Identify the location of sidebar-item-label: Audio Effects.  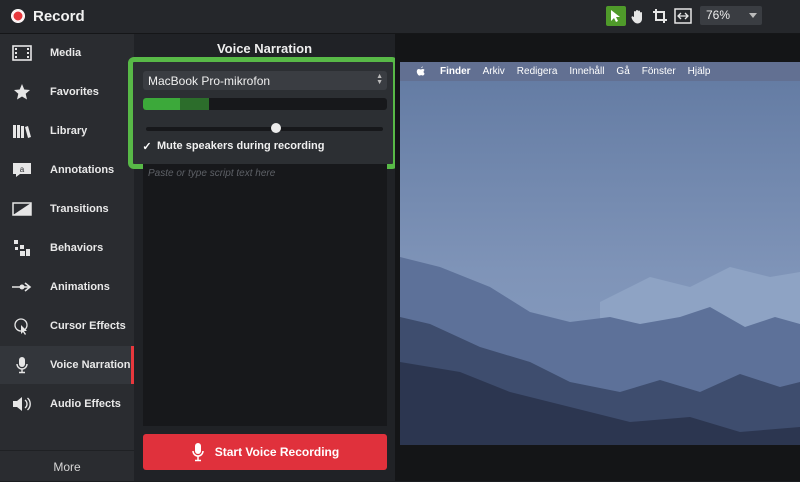
(85, 404).